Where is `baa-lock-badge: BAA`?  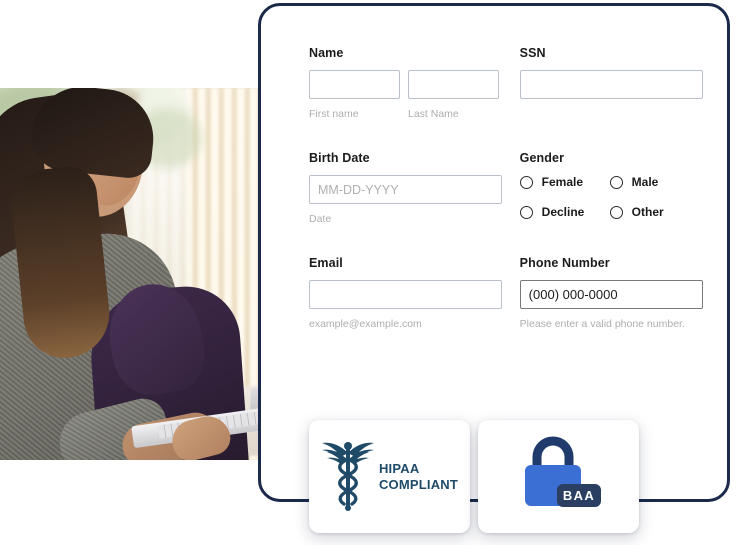 baa-lock-badge: BAA is located at coordinates (558, 476).